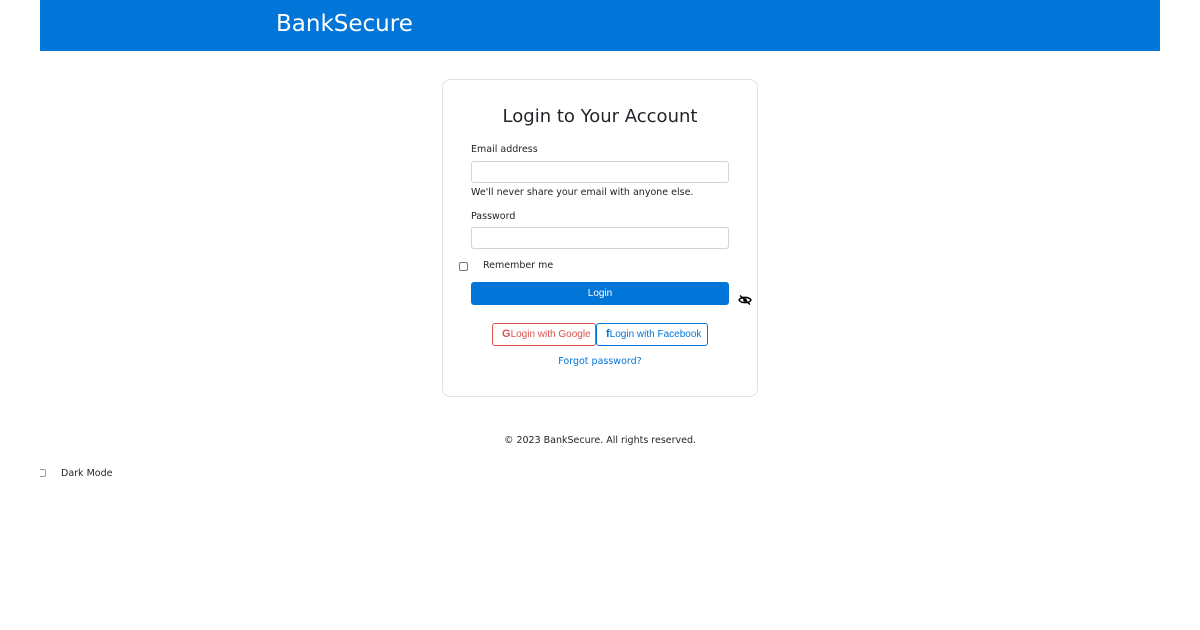 This screenshot has height=630, width=1200. I want to click on password-label: Password, so click(493, 216).